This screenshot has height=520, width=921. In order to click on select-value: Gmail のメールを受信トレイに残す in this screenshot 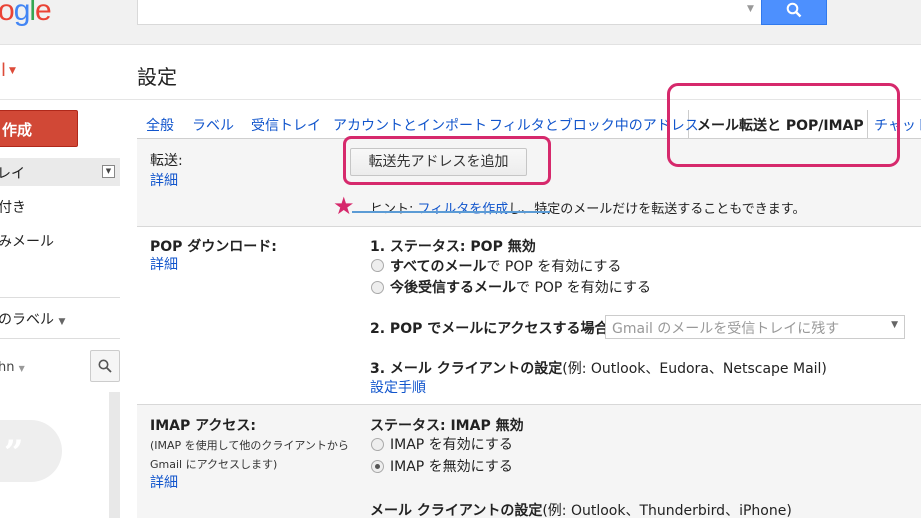, I will do `click(726, 329)`.